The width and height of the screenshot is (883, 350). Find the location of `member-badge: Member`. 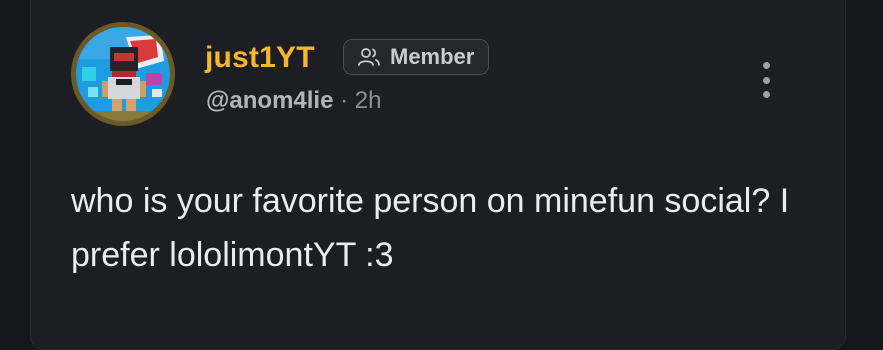

member-badge: Member is located at coordinates (416, 57).